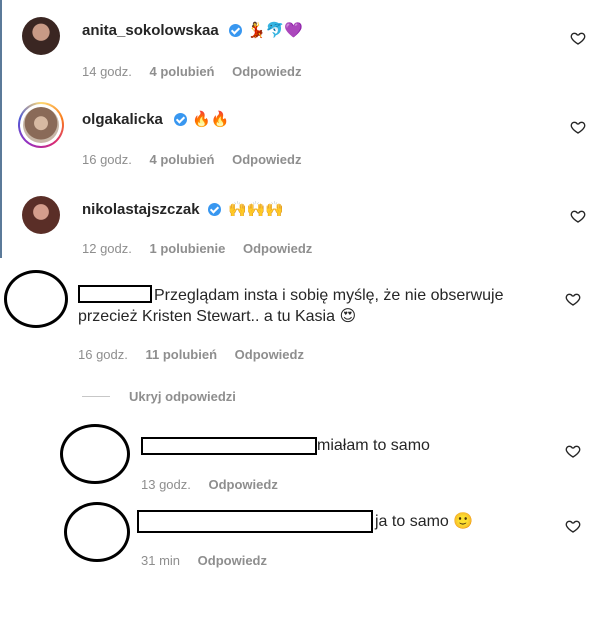  Describe the element at coordinates (96, 396) in the screenshot. I see `divider` at that location.